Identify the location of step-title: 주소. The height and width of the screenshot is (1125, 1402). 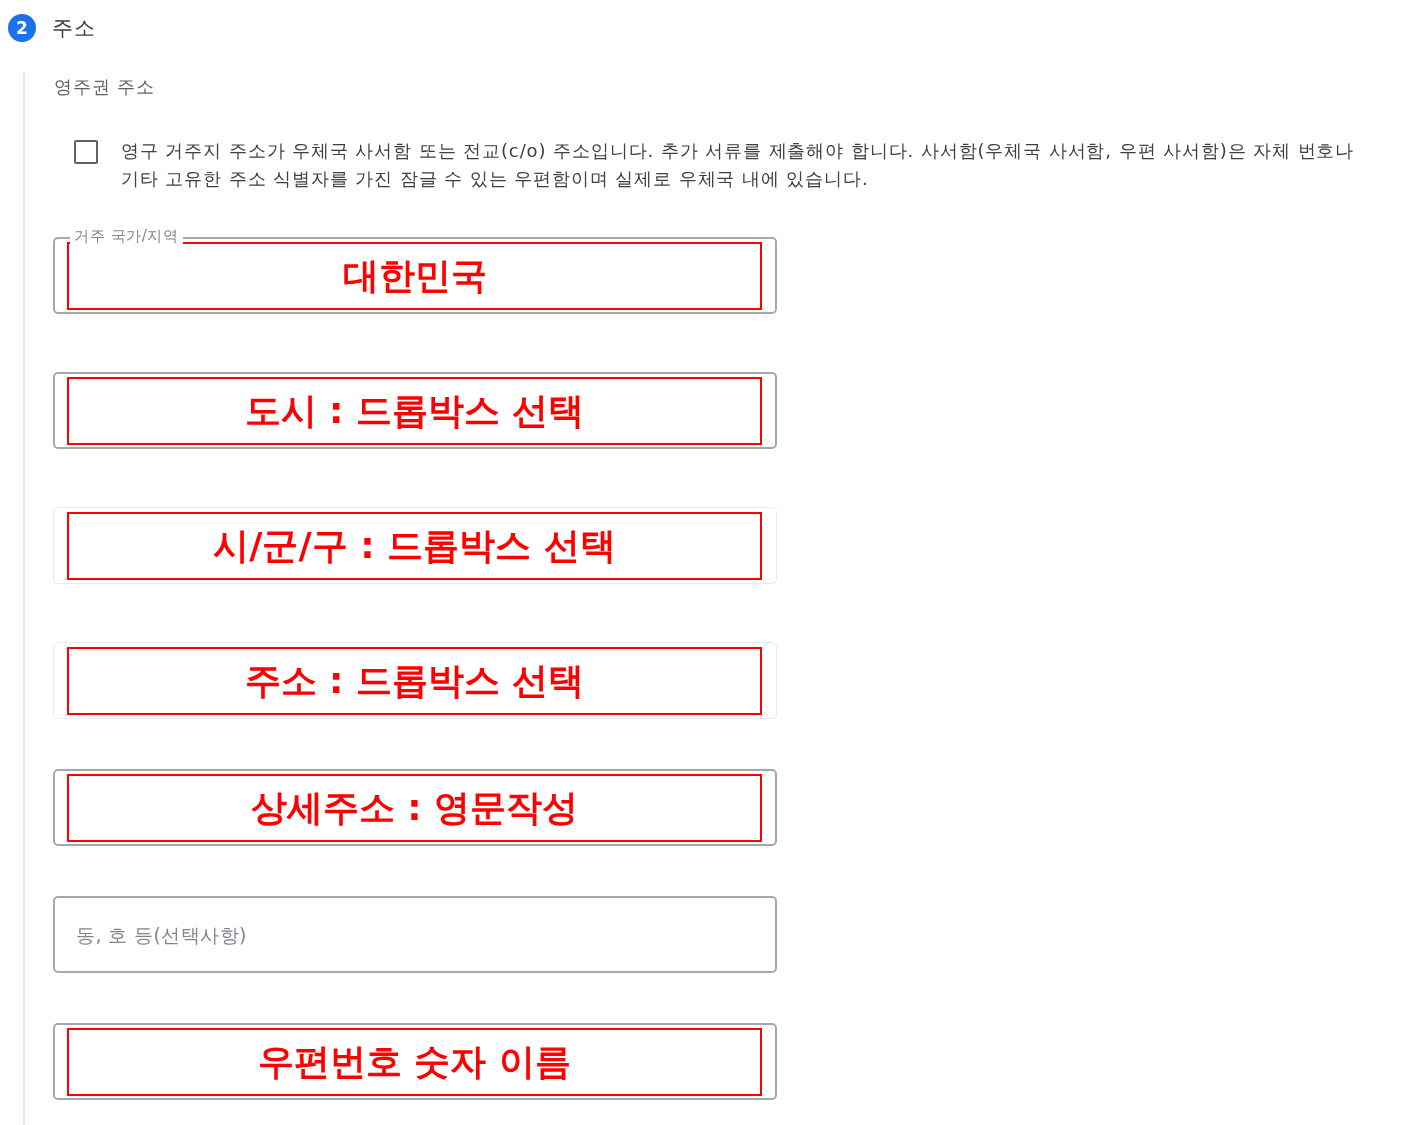
(73, 28).